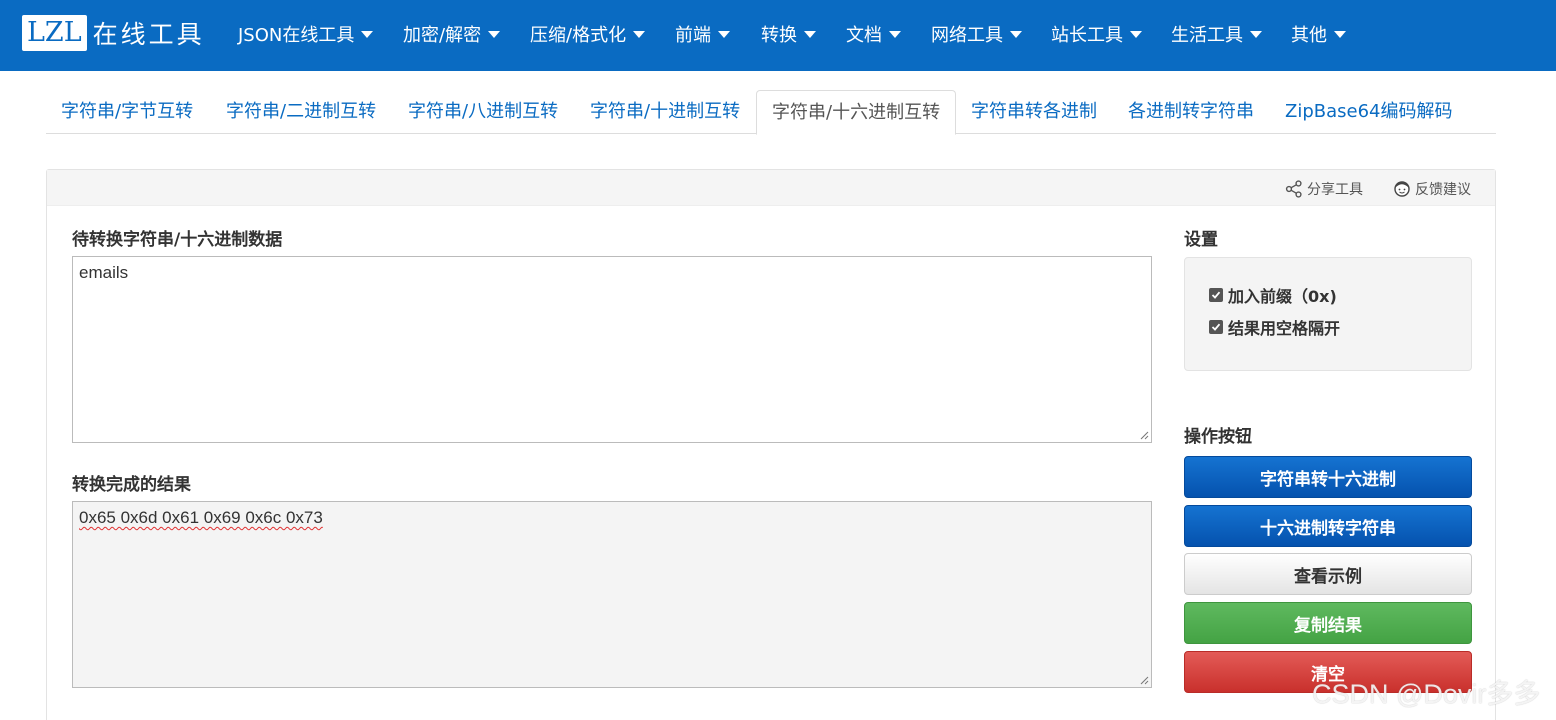  I want to click on space-option: 结果用空格隔开, so click(1274, 327).